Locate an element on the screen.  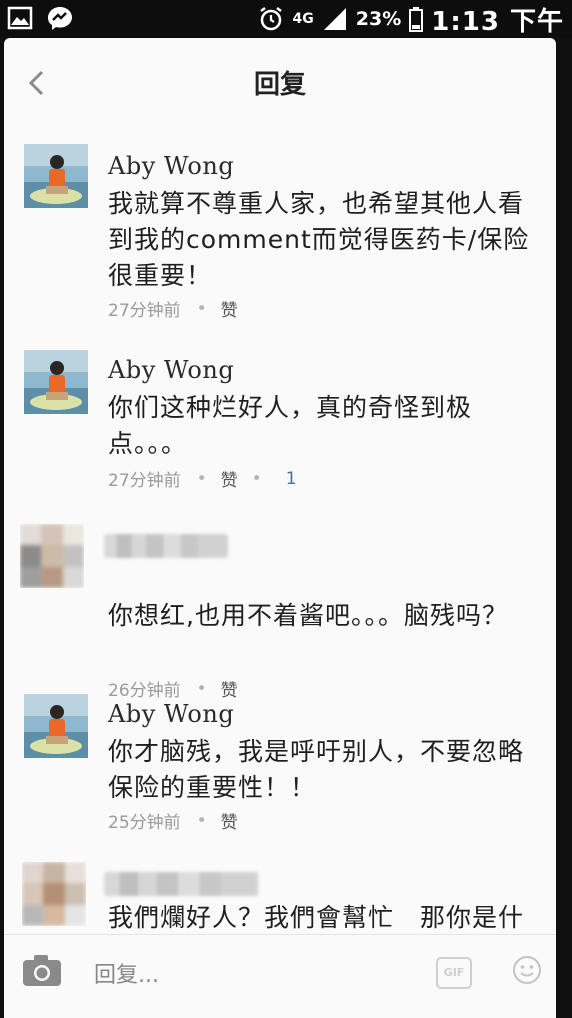
page-title: 回复 is located at coordinates (279, 85).